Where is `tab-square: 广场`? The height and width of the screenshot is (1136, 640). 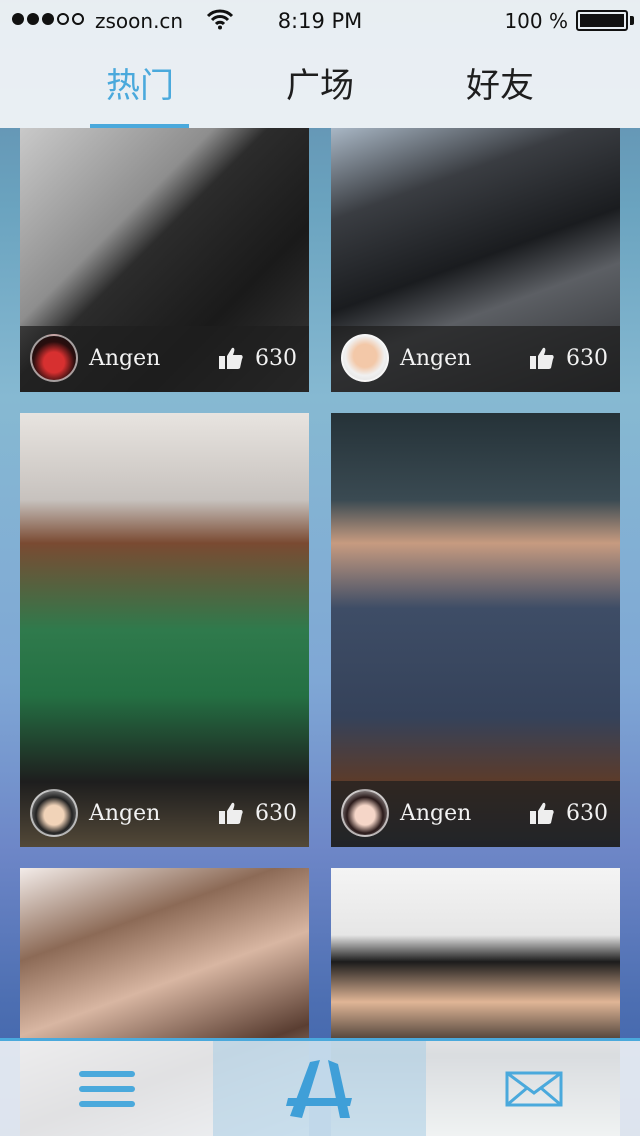 tab-square: 广场 is located at coordinates (320, 93).